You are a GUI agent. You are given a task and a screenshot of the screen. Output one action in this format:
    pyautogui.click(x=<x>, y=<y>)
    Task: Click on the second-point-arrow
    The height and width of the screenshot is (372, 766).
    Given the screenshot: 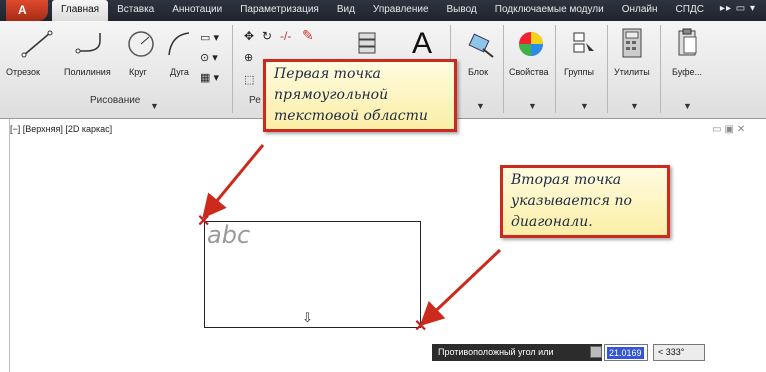 What is the action you would take?
    pyautogui.click(x=460, y=287)
    